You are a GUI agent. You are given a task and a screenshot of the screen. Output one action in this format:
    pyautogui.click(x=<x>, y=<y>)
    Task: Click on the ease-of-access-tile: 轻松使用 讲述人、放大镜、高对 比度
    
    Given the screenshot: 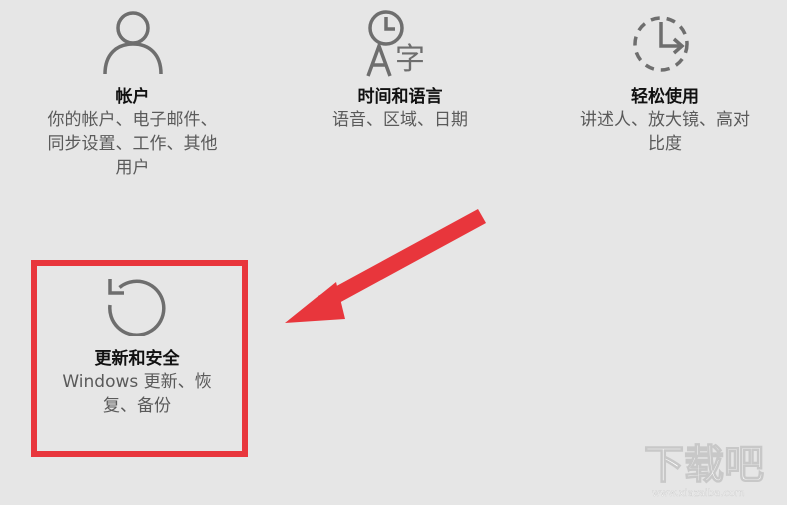 What is the action you would take?
    pyautogui.click(x=665, y=81)
    